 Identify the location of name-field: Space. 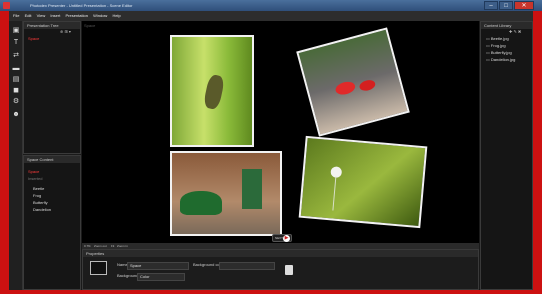
(158, 266).